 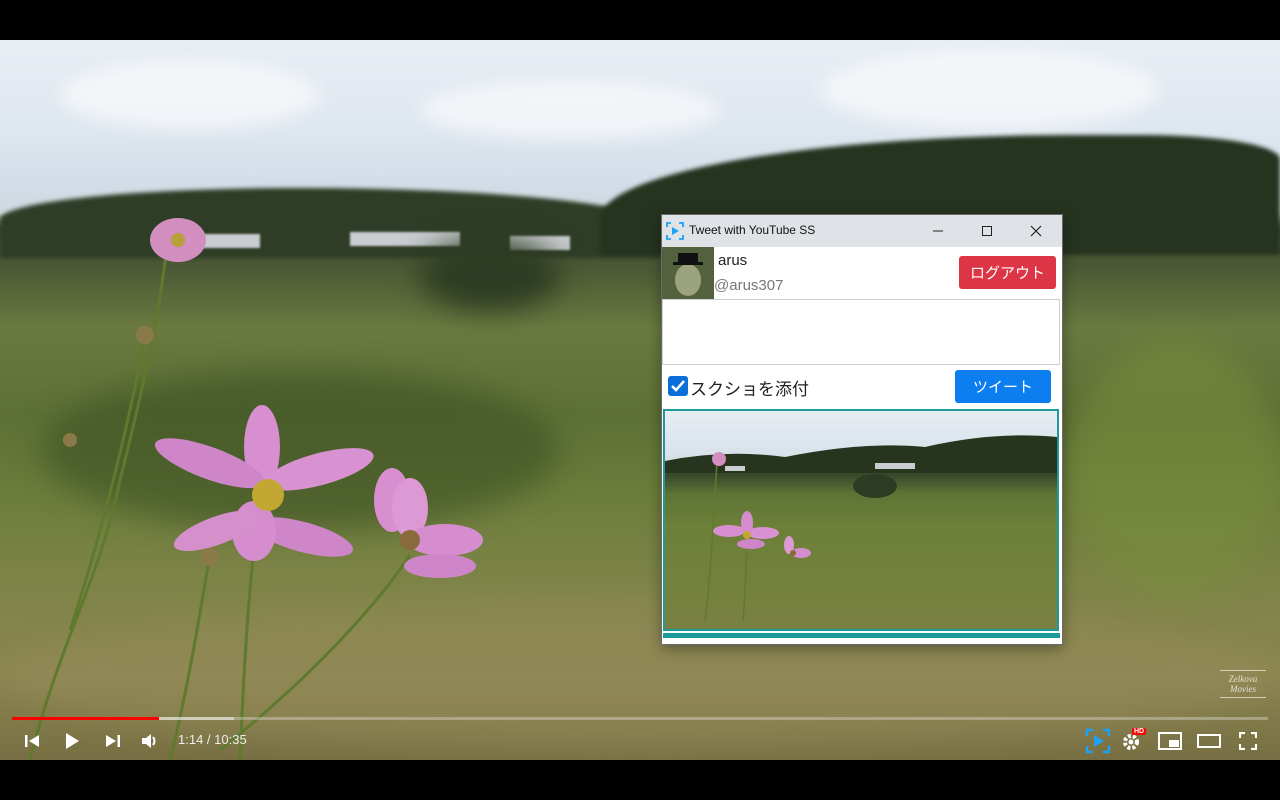 What do you see at coordinates (749, 285) in the screenshot?
I see `user-handle: @arus307` at bounding box center [749, 285].